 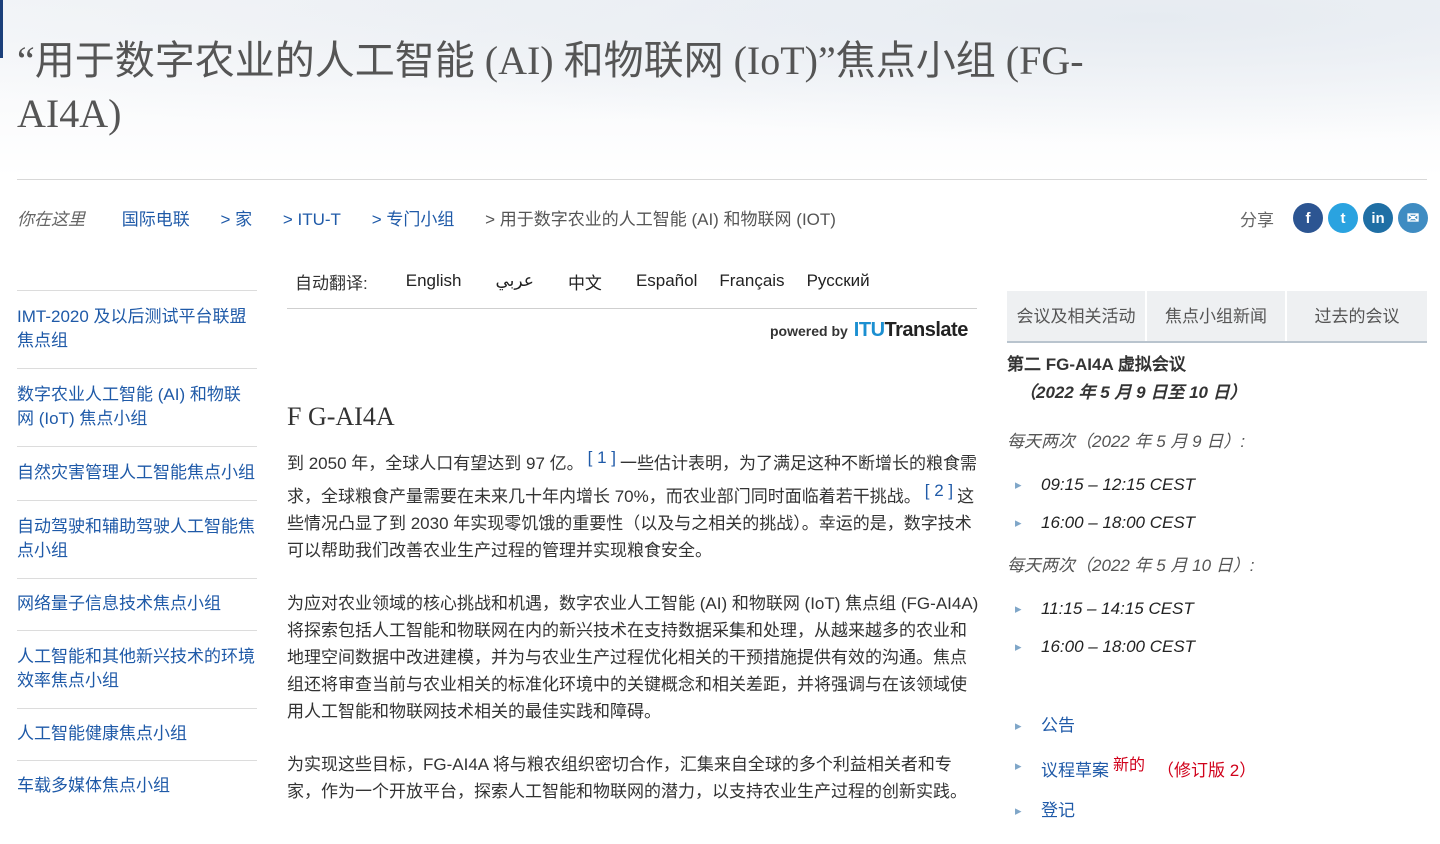 What do you see at coordinates (1357, 316) in the screenshot?
I see `tab-past-meetings: 过去的会议` at bounding box center [1357, 316].